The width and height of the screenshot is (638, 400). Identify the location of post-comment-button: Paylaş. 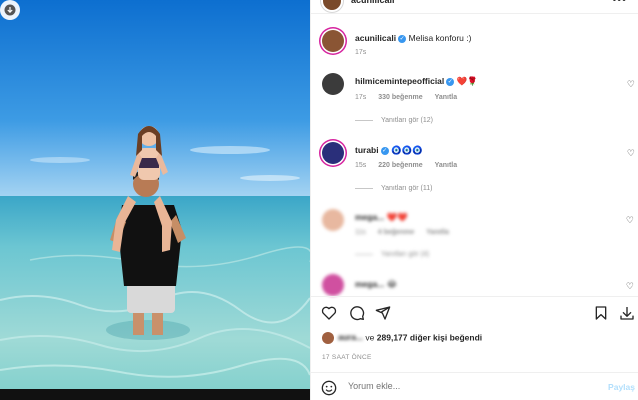
(621, 387).